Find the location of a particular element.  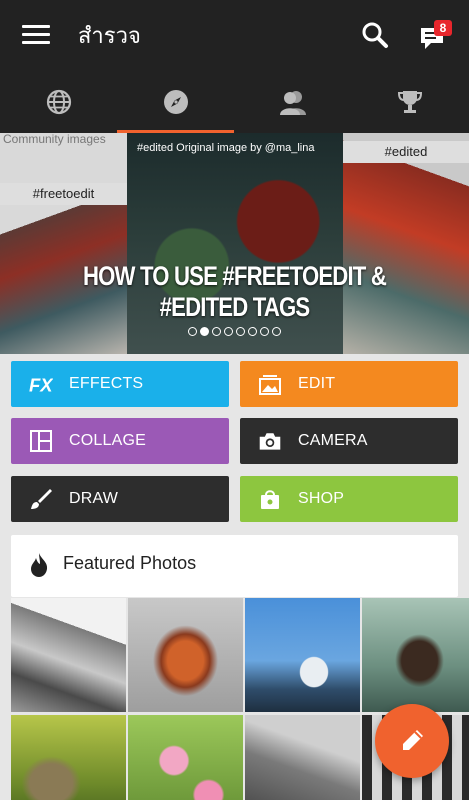

create-fab is located at coordinates (412, 741).